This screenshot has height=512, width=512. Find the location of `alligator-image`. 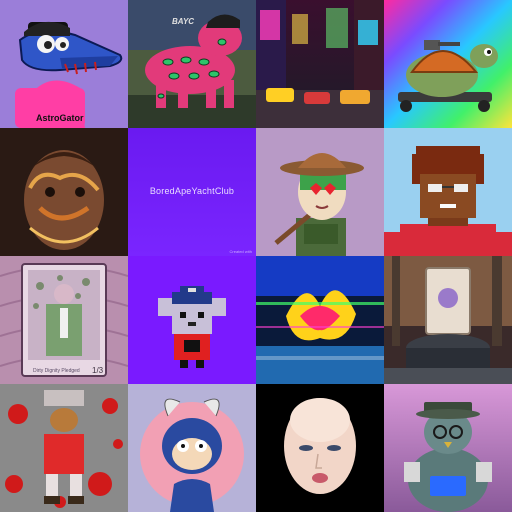

alligator-image is located at coordinates (64, 64).